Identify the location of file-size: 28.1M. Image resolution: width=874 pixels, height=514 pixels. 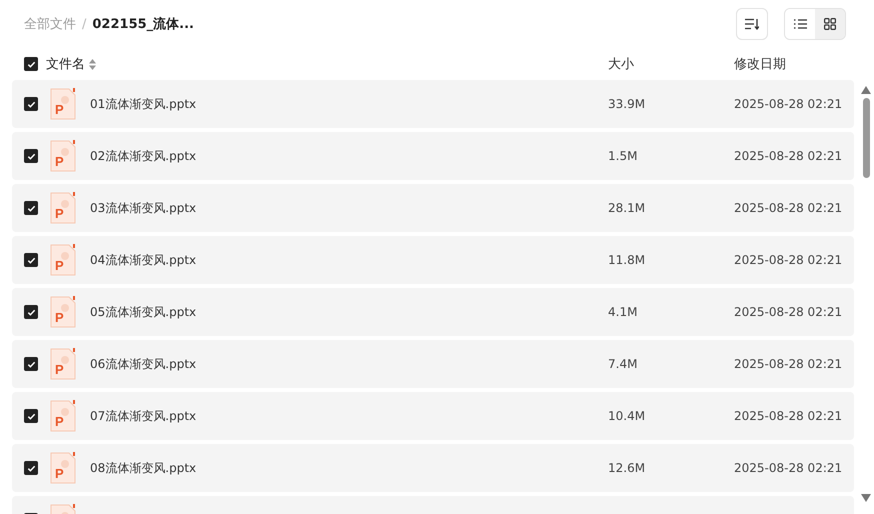
(627, 208).